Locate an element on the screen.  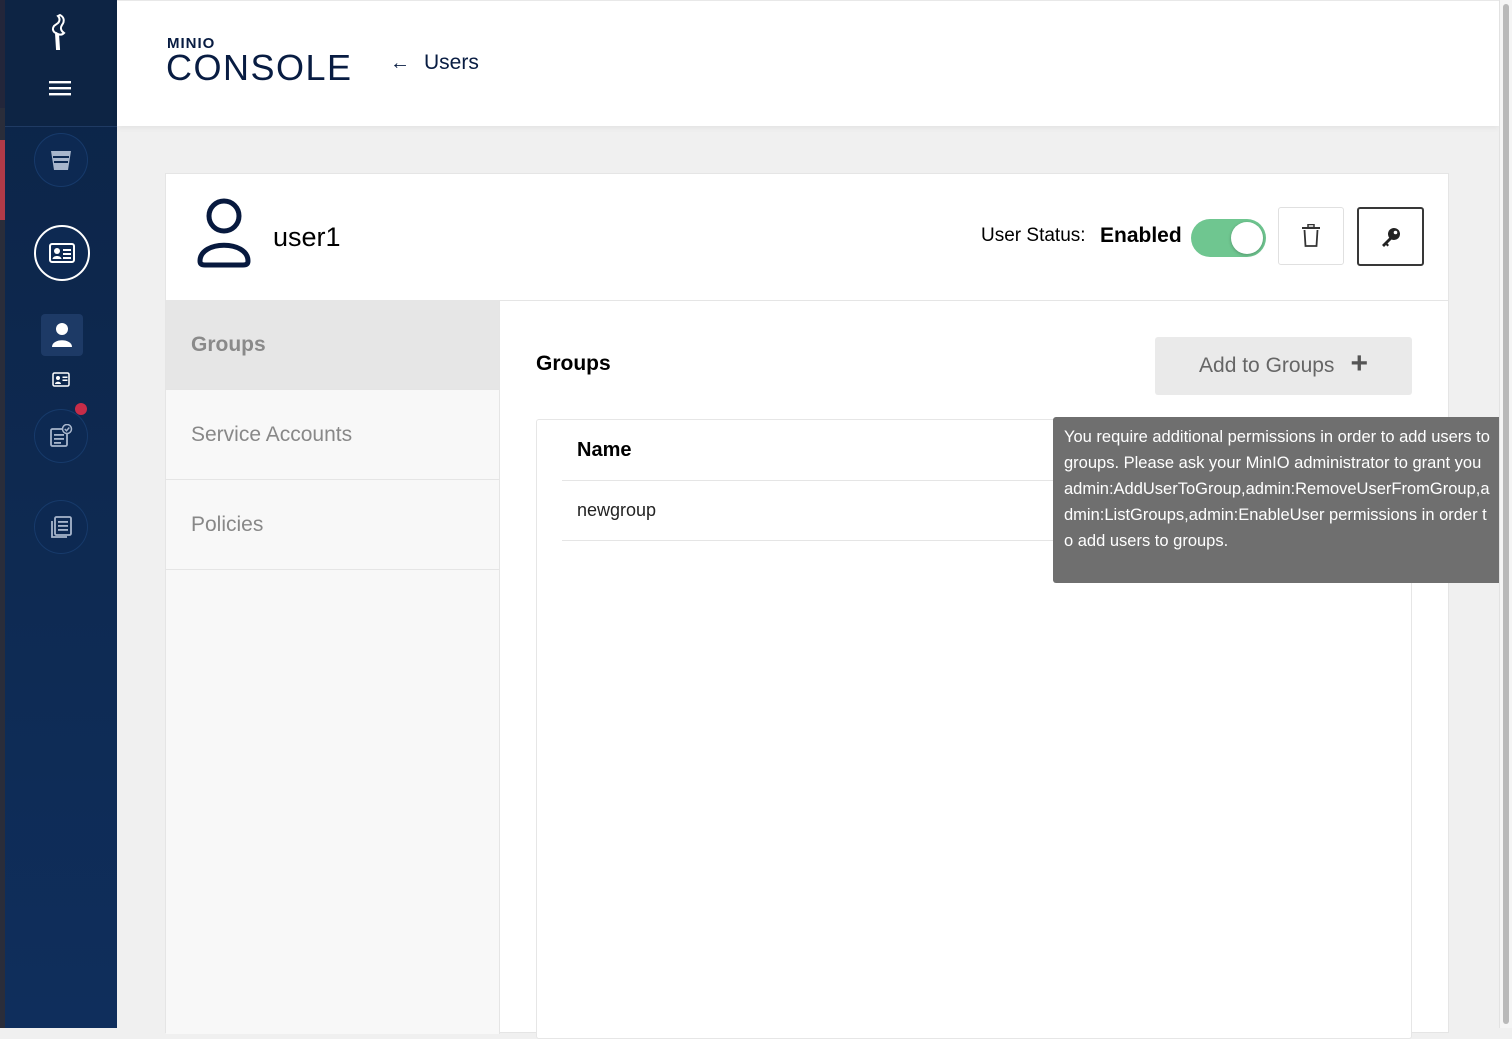
checklist-icon is located at coordinates (61, 435).